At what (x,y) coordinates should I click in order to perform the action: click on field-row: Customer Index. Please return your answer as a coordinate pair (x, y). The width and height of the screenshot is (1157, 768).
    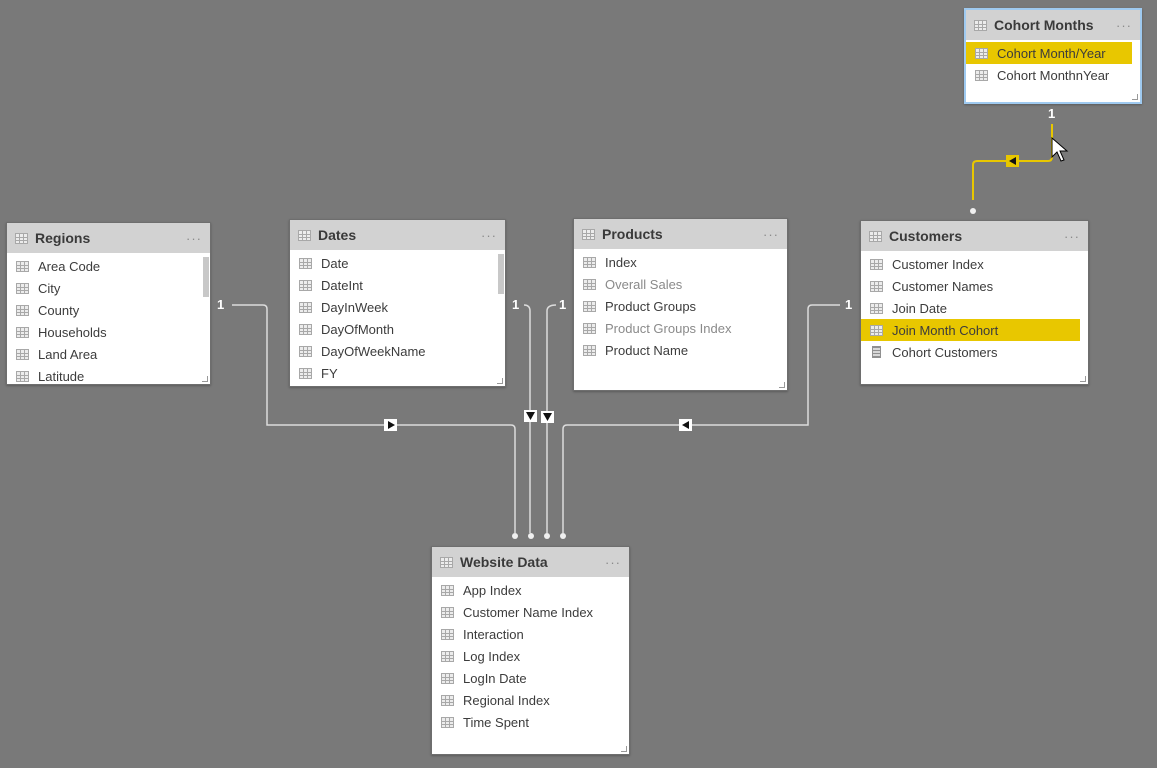
    Looking at the image, I should click on (974, 264).